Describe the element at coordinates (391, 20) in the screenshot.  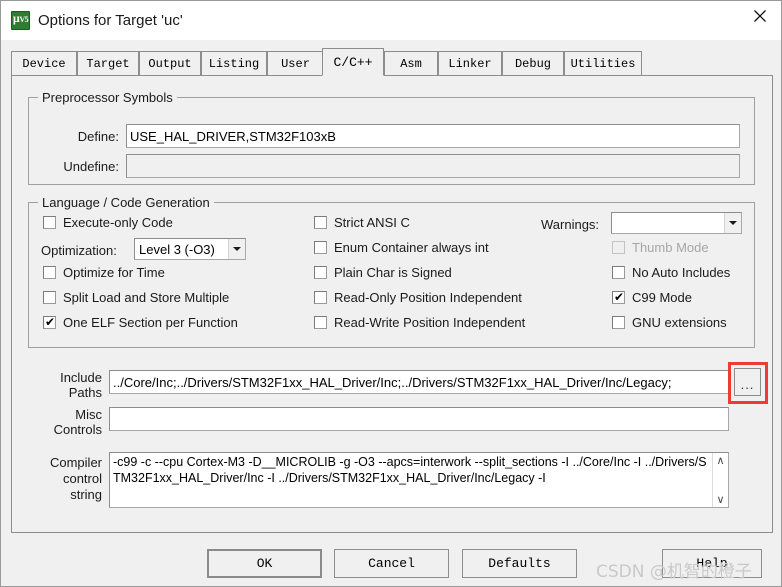
I see `title-bar: µV5 Options for Target 'uc'` at that location.